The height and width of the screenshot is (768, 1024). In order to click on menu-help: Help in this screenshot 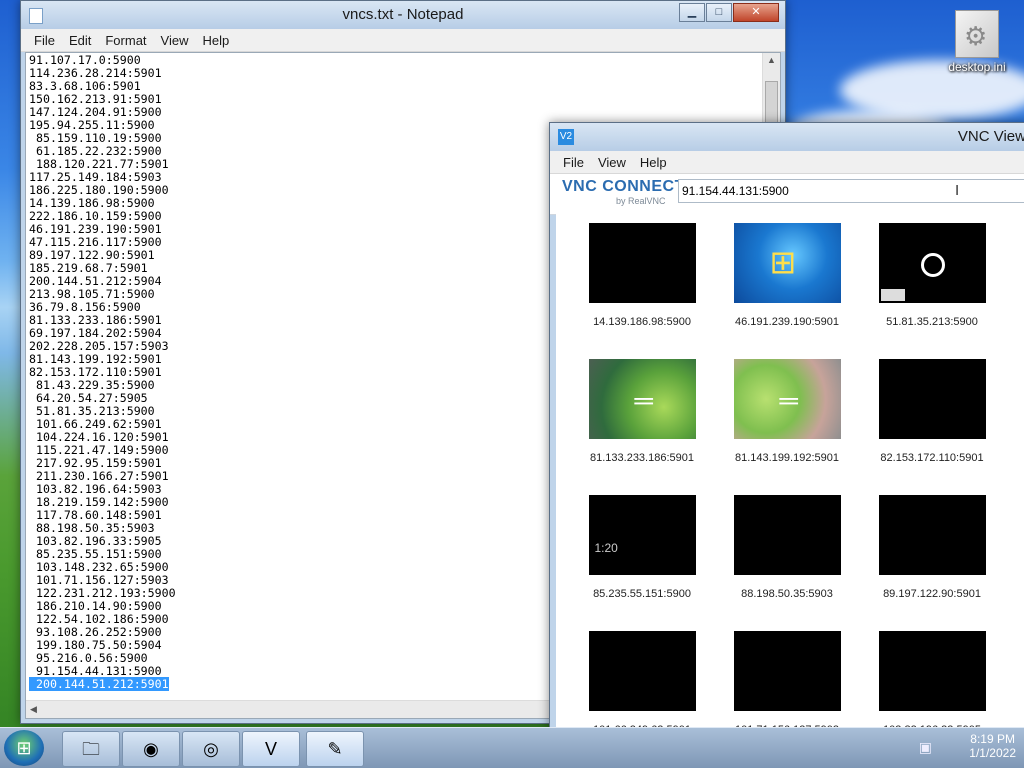, I will do `click(215, 40)`.